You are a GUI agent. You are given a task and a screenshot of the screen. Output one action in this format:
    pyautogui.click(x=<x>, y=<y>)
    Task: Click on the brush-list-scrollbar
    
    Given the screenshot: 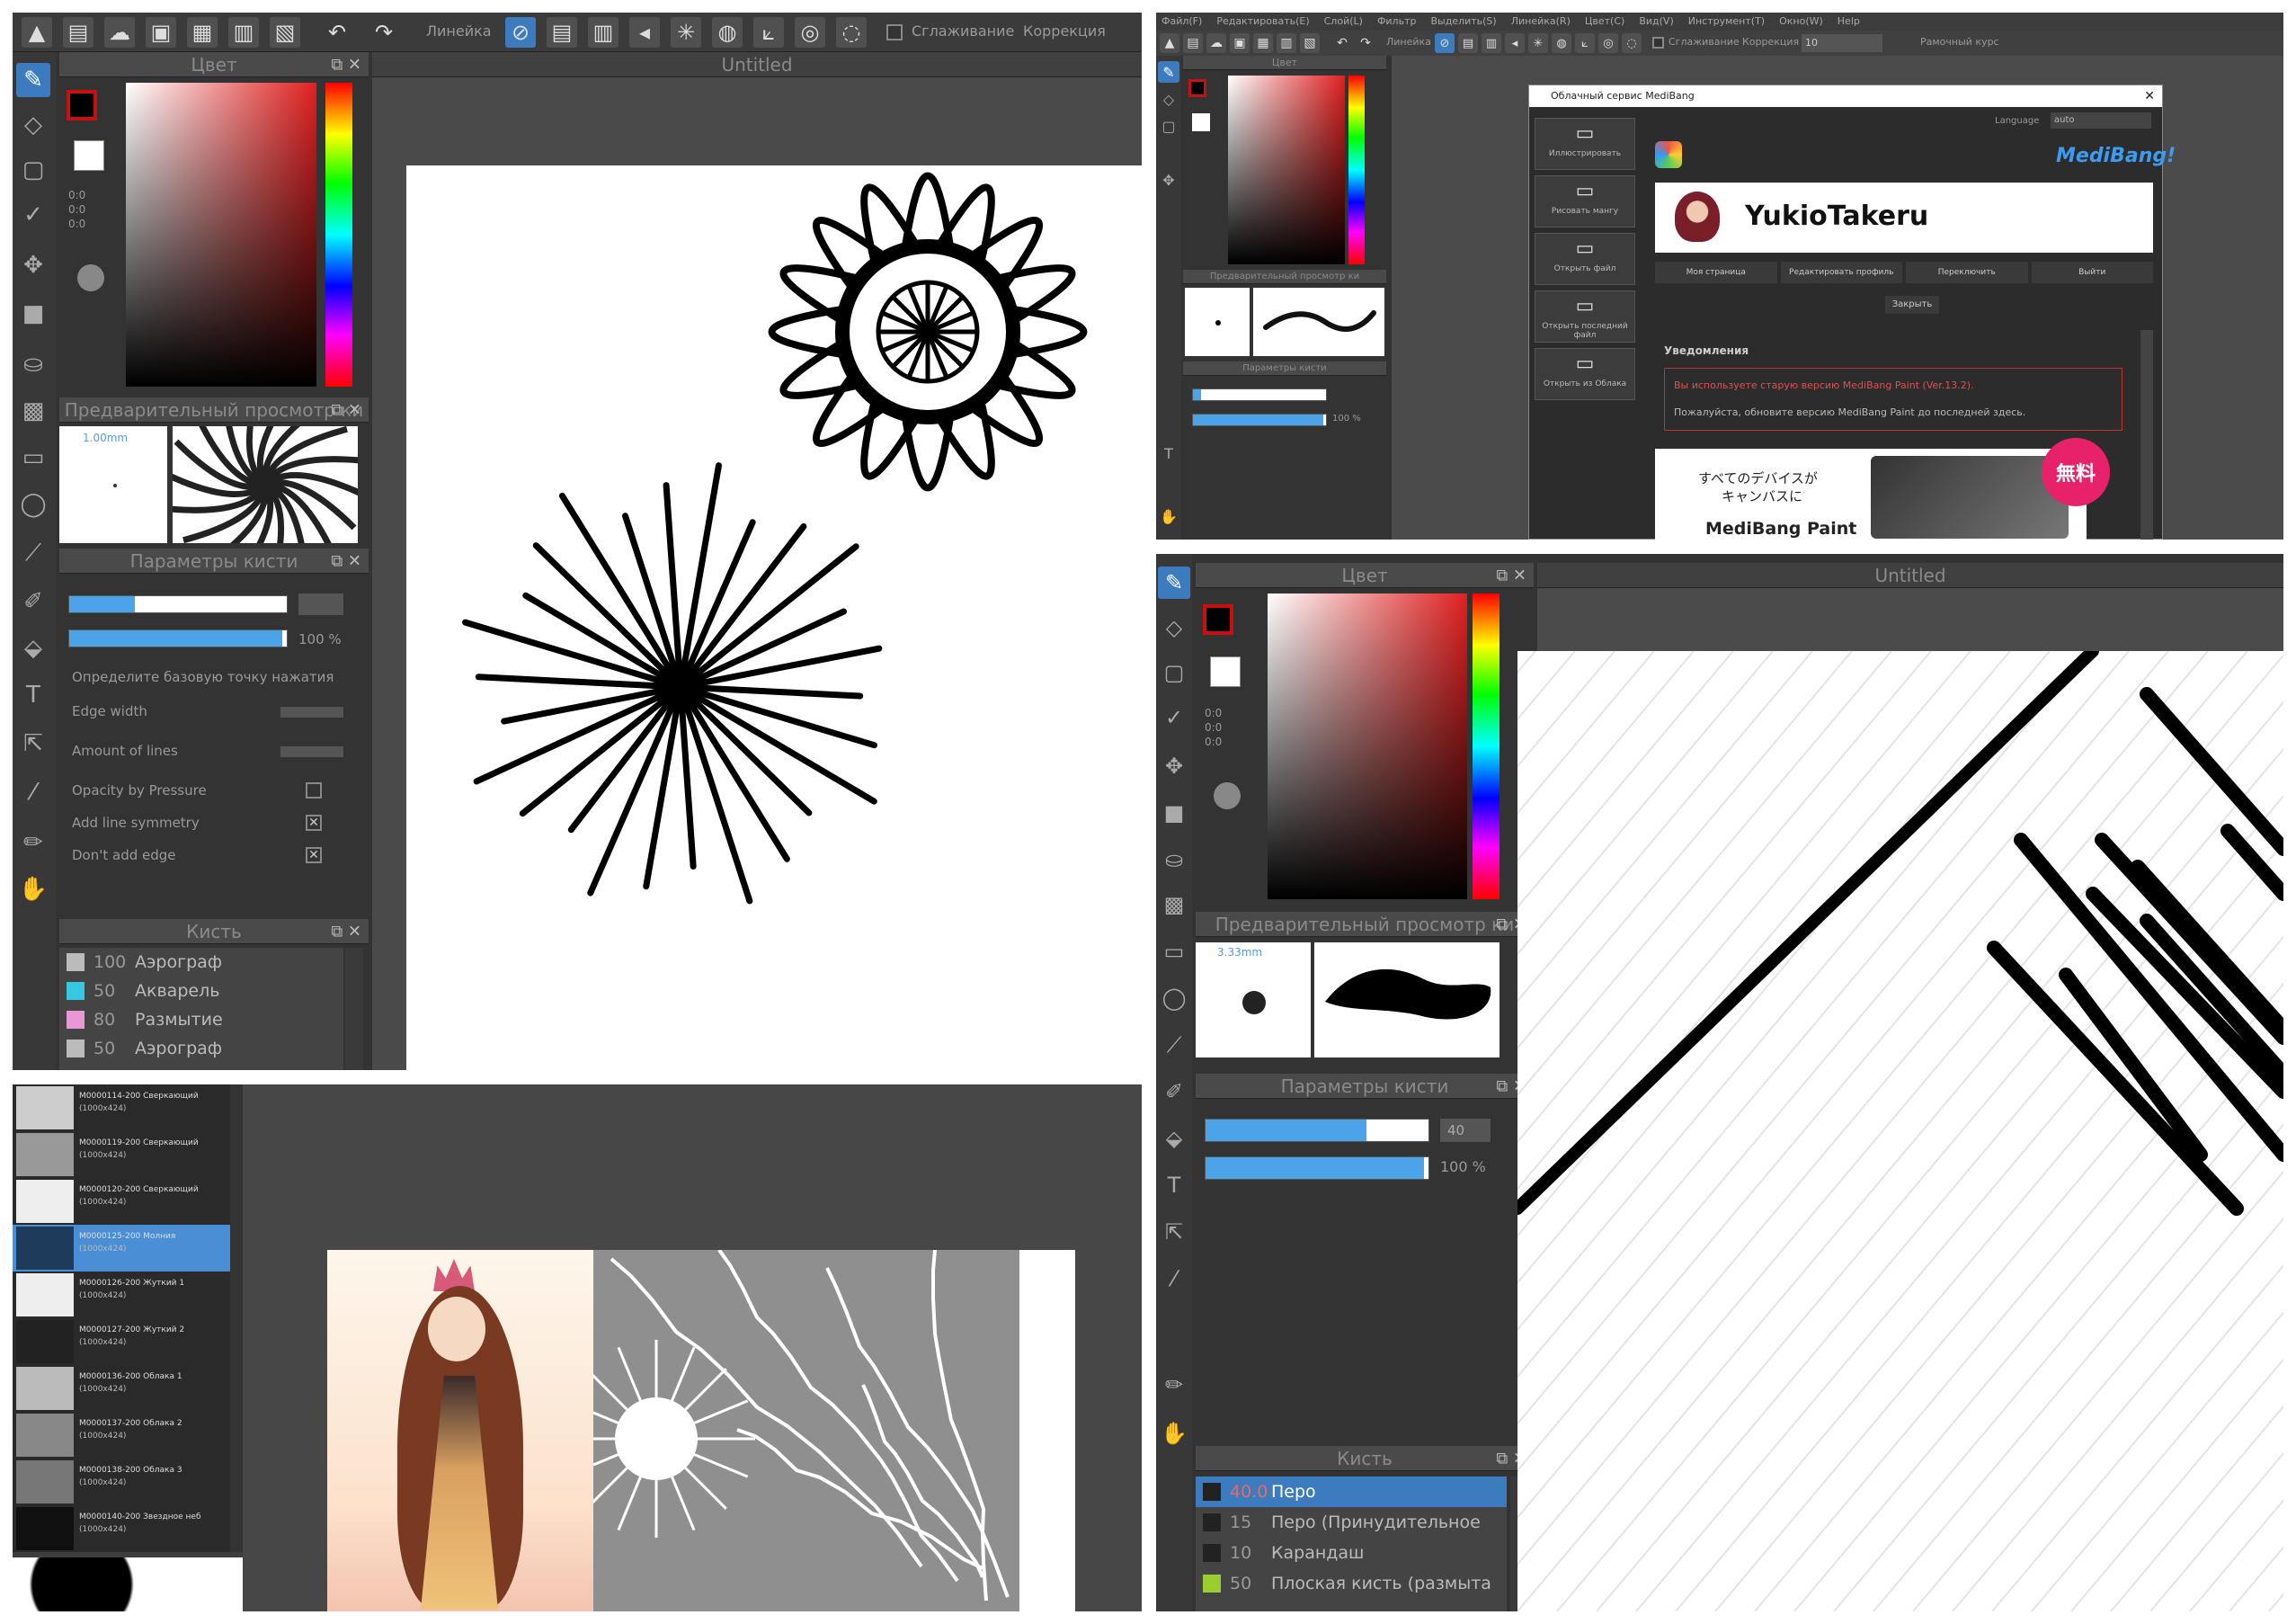 What is the action you would take?
    pyautogui.click(x=354, y=1009)
    